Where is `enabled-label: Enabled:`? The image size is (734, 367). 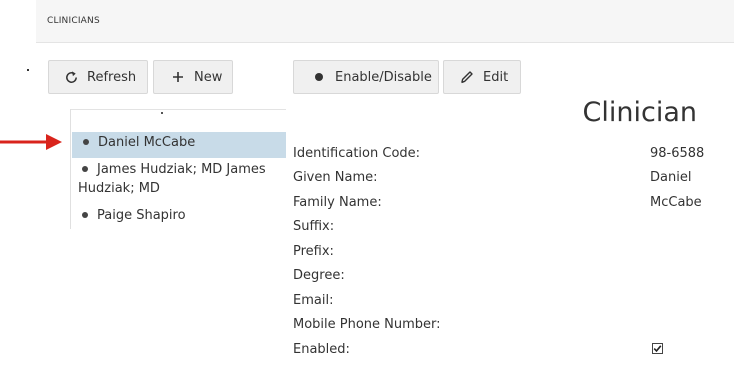
enabled-label: Enabled: is located at coordinates (321, 349).